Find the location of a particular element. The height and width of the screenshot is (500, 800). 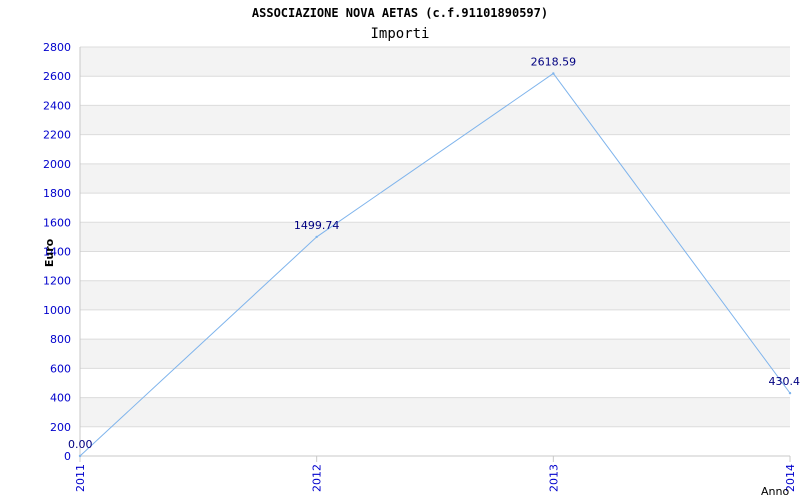

y-tick-label: 2200 is located at coordinates (57, 135).